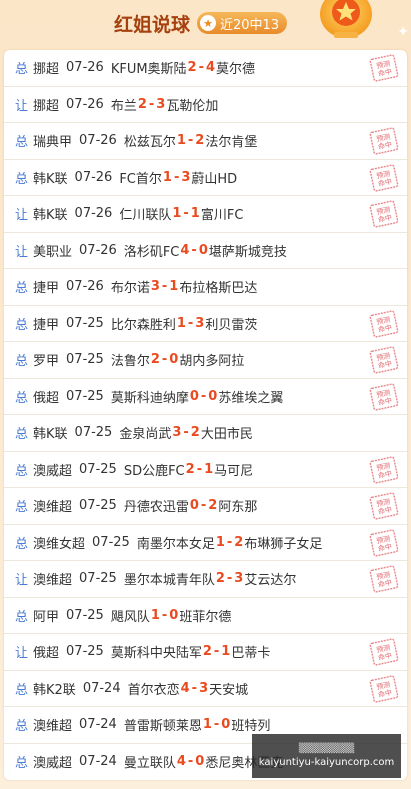  What do you see at coordinates (194, 506) in the screenshot?
I see `home-score: 0` at bounding box center [194, 506].